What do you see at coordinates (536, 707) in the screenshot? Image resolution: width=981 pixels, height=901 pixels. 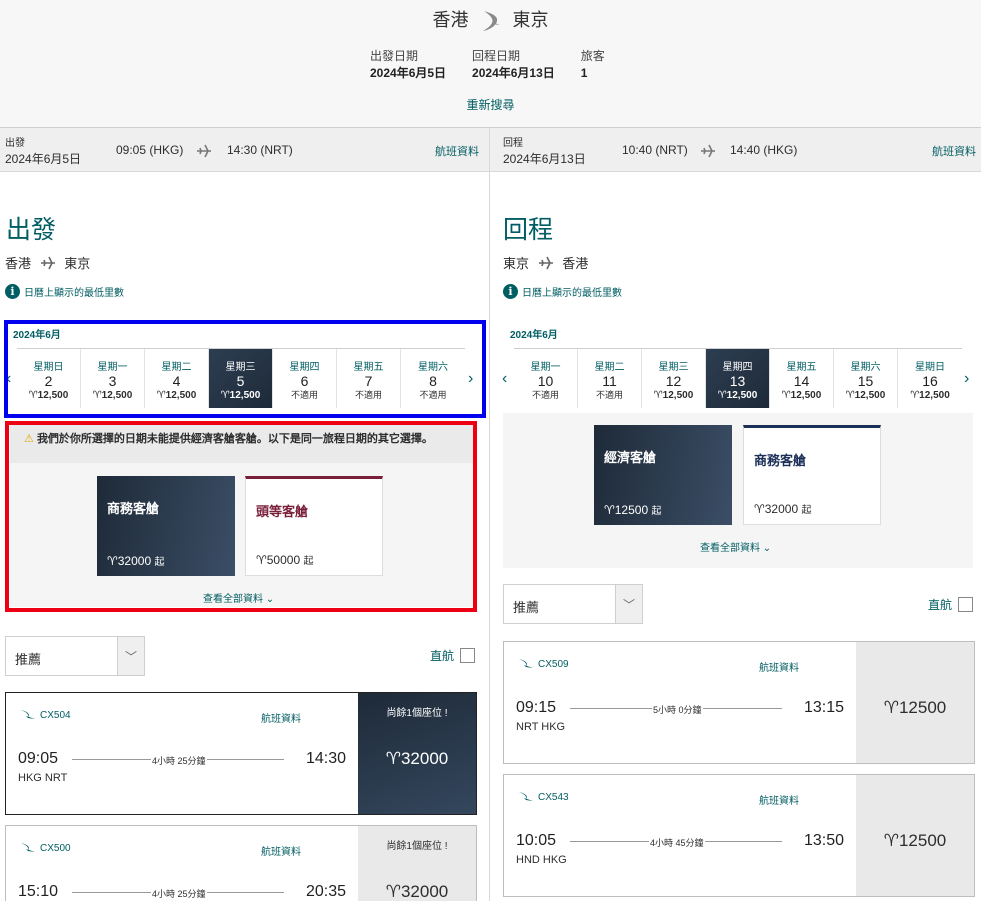 I see `flight-dep-time: 09:15` at bounding box center [536, 707].